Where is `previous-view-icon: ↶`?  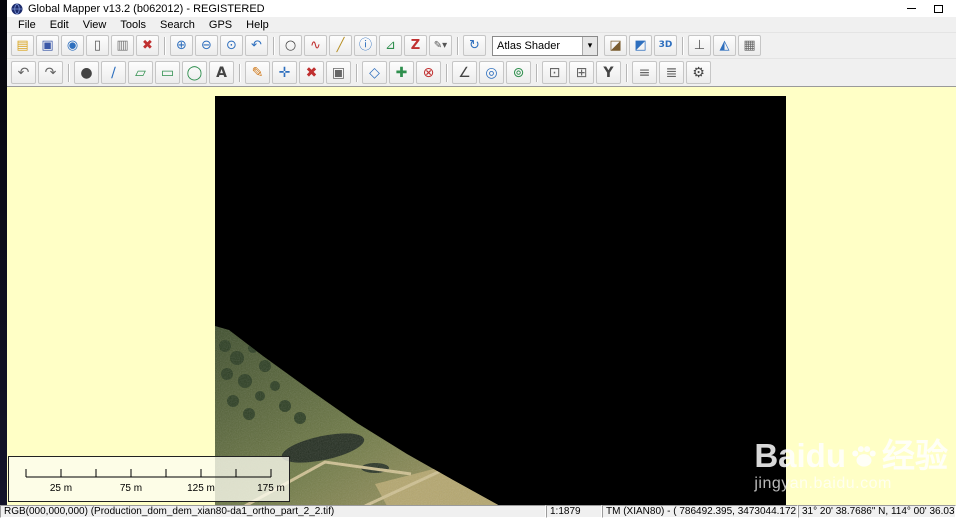
previous-view-icon: ↶ is located at coordinates (256, 45).